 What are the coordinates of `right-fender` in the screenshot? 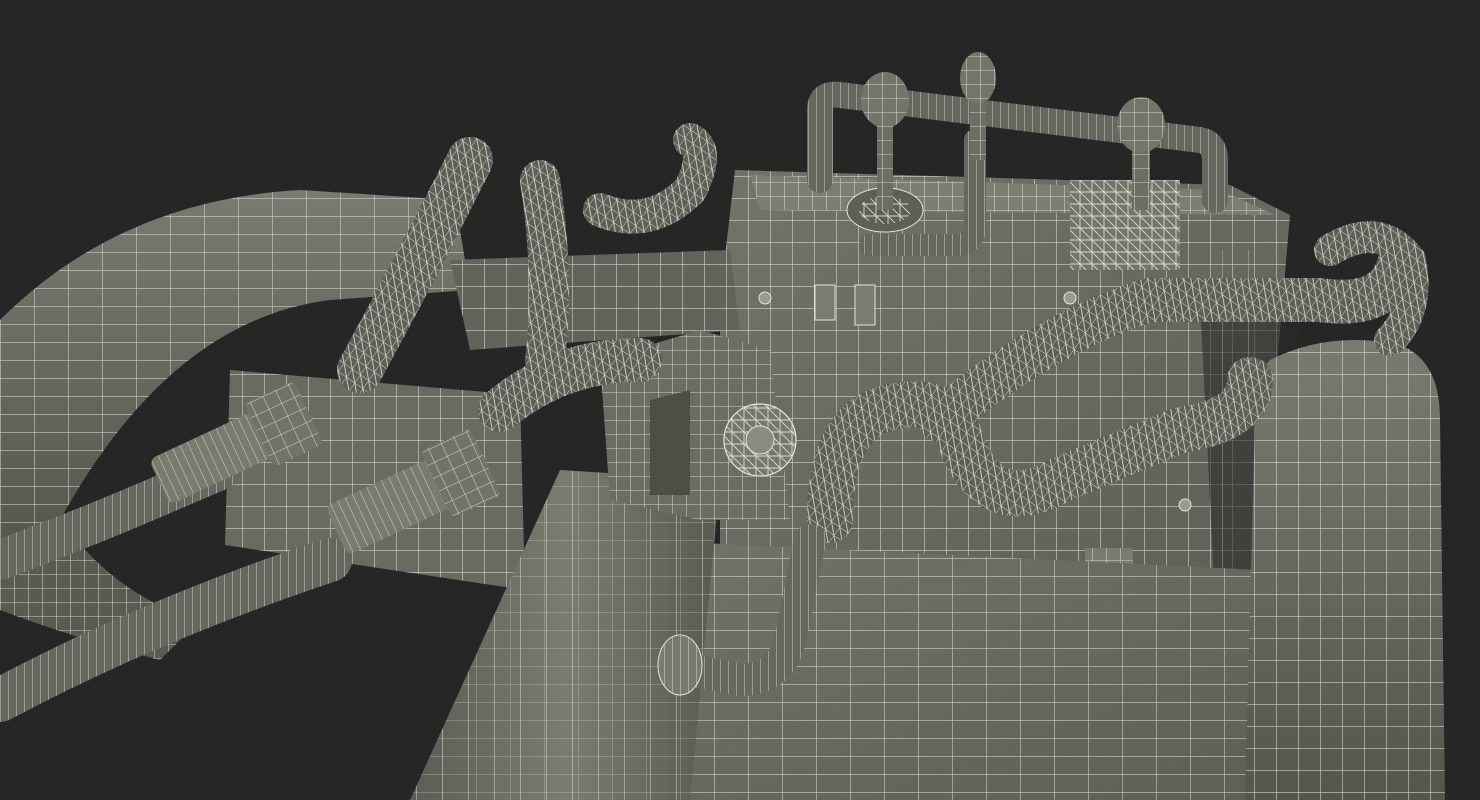 It's located at (1345, 570).